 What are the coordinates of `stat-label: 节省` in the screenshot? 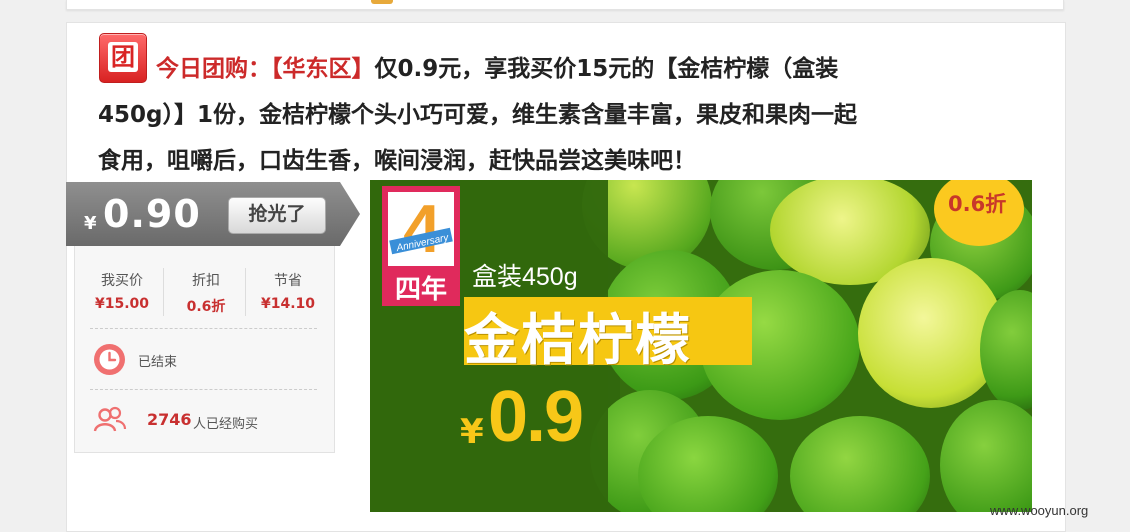 It's located at (288, 281).